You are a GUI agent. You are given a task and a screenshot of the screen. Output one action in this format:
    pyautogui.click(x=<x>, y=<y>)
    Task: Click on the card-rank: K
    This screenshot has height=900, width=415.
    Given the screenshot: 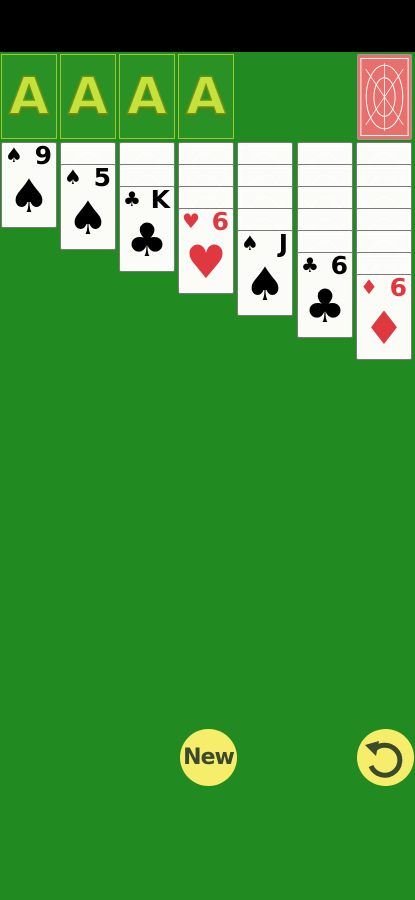 What is the action you would take?
    pyautogui.click(x=160, y=199)
    